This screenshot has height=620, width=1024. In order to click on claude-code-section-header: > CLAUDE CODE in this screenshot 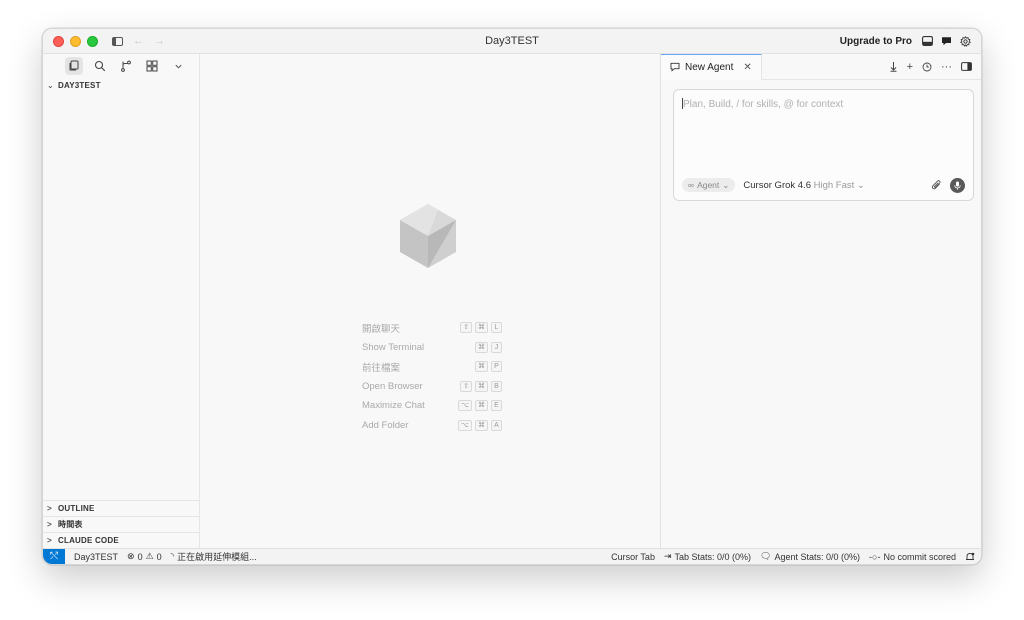, I will do `click(121, 540)`.